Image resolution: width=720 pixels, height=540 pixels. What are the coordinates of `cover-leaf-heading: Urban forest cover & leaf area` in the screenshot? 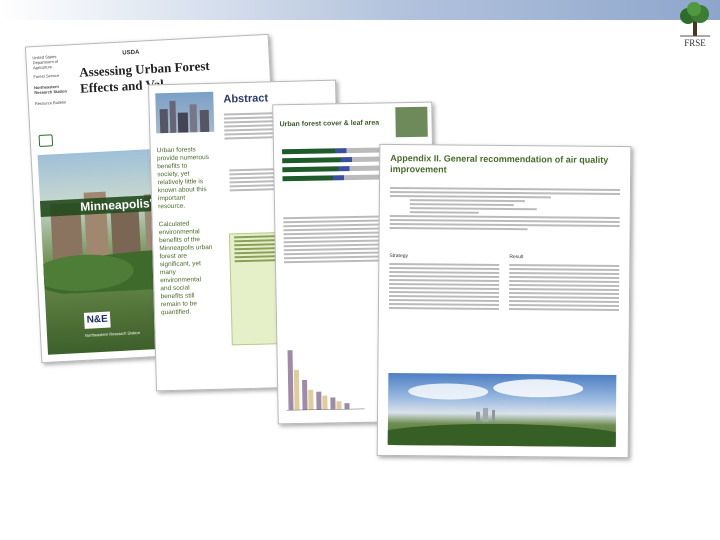 It's located at (329, 124).